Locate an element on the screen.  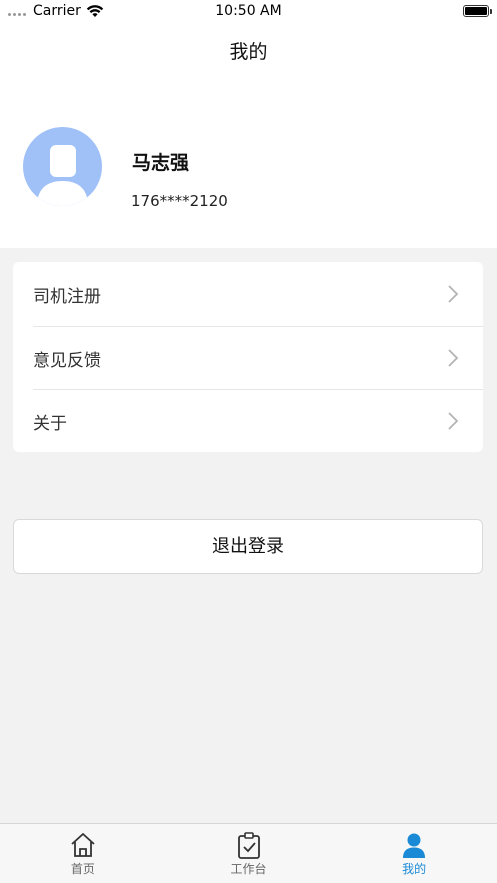
menu-item-label: 关于 is located at coordinates (50, 424).